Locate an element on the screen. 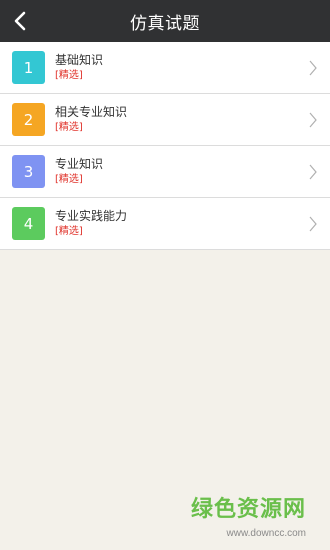 This screenshot has height=550, width=330. back-button is located at coordinates (20, 21).